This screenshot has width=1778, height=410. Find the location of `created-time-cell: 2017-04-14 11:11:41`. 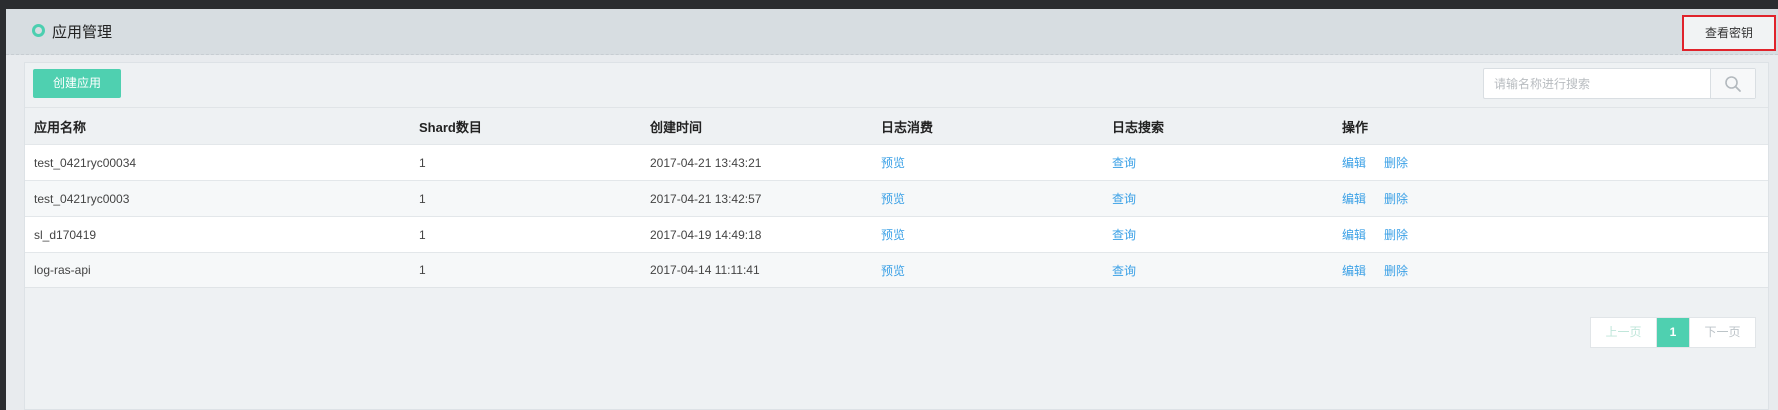

created-time-cell: 2017-04-14 11:11:41 is located at coordinates (705, 270).